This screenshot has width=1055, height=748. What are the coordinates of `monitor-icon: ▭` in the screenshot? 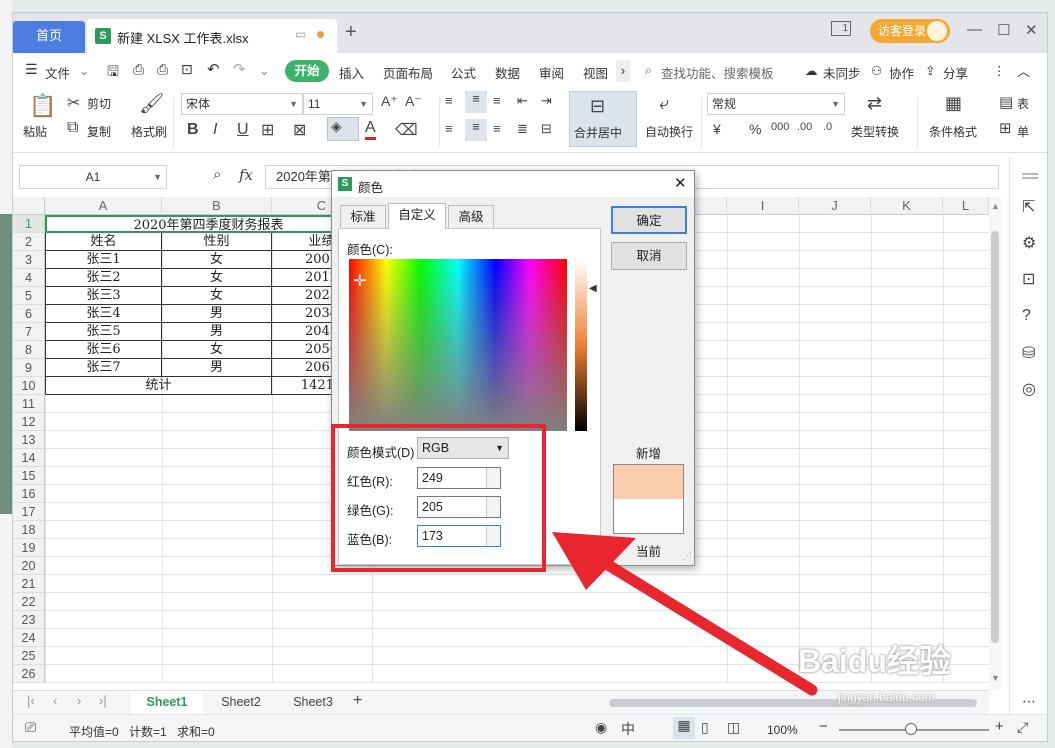 It's located at (300, 34).